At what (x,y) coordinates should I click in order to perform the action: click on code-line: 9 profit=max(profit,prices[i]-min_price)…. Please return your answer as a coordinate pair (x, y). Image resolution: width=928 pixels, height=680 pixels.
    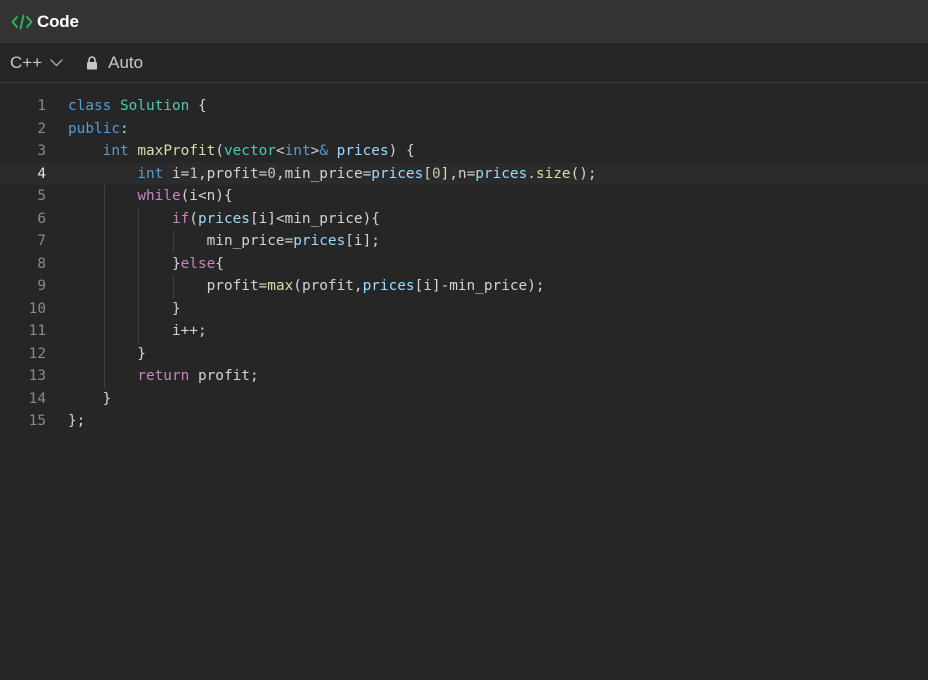
    Looking at the image, I should click on (464, 286).